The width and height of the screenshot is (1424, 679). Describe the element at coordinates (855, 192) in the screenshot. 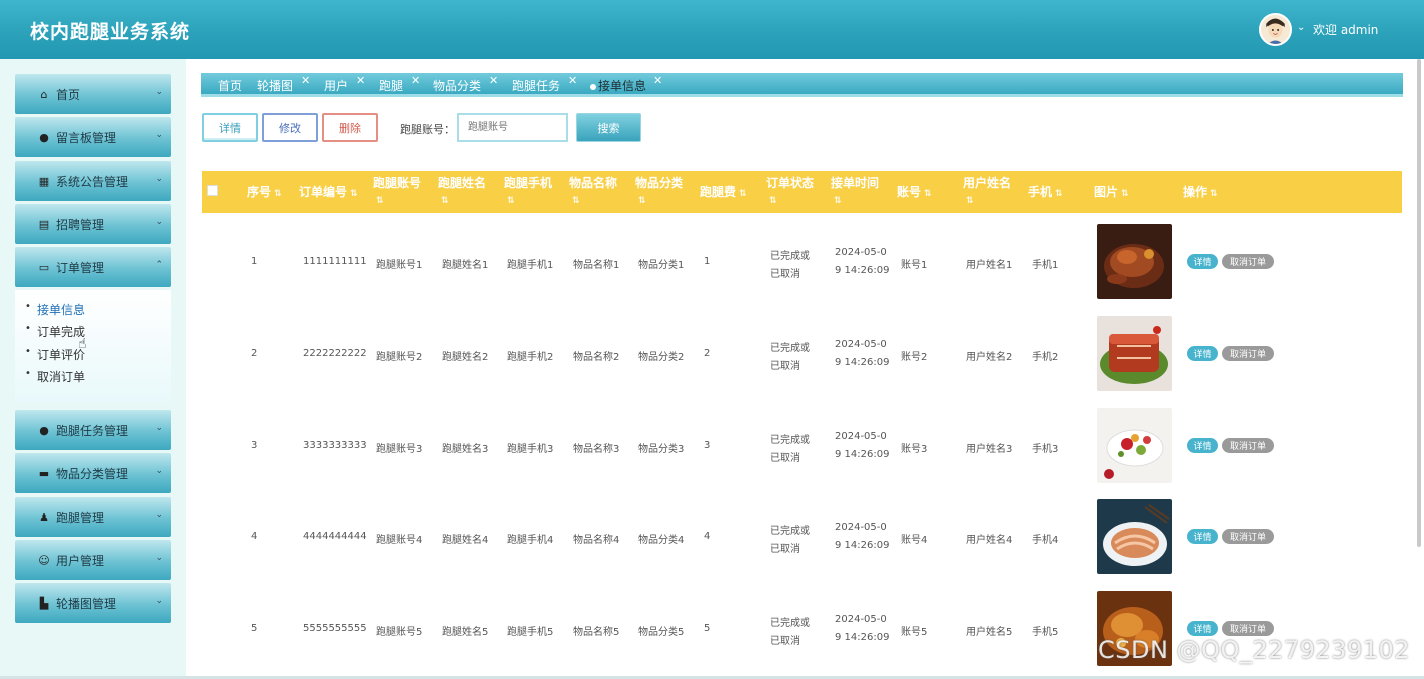

I see `column-header-accept-time: 接单时间 ⇅` at that location.